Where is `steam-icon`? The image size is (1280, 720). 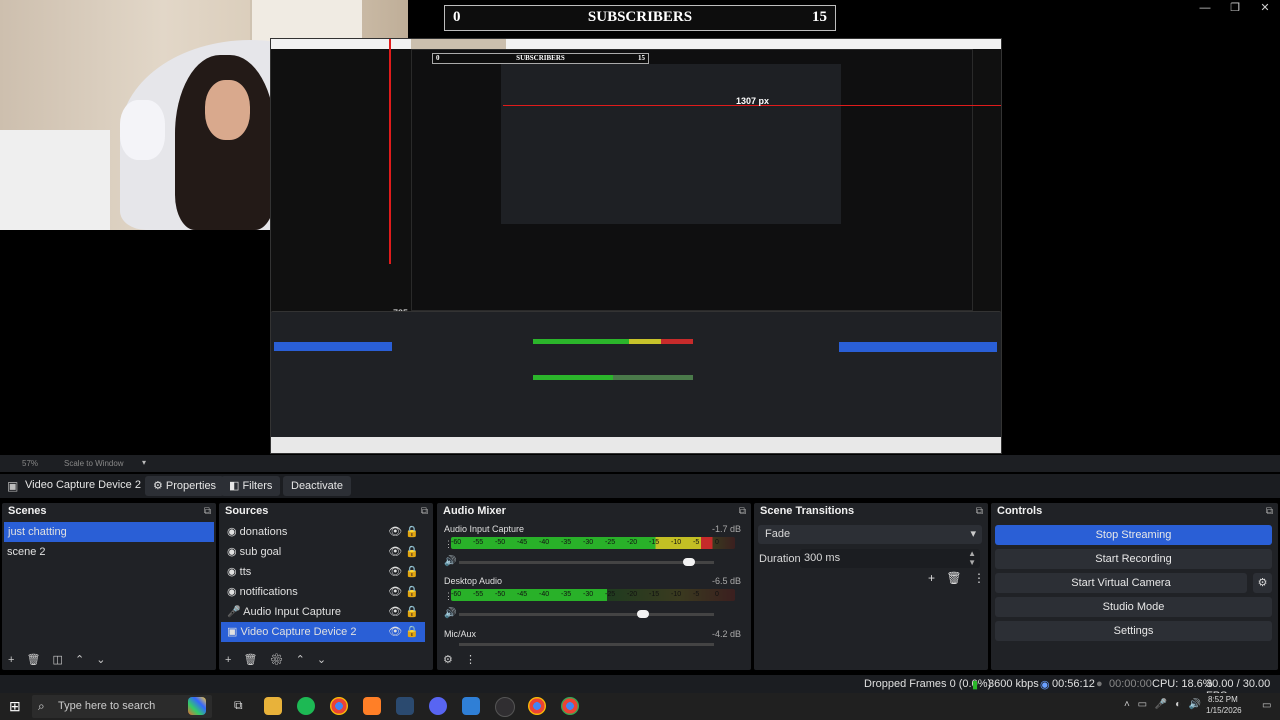 steam-icon is located at coordinates (405, 706).